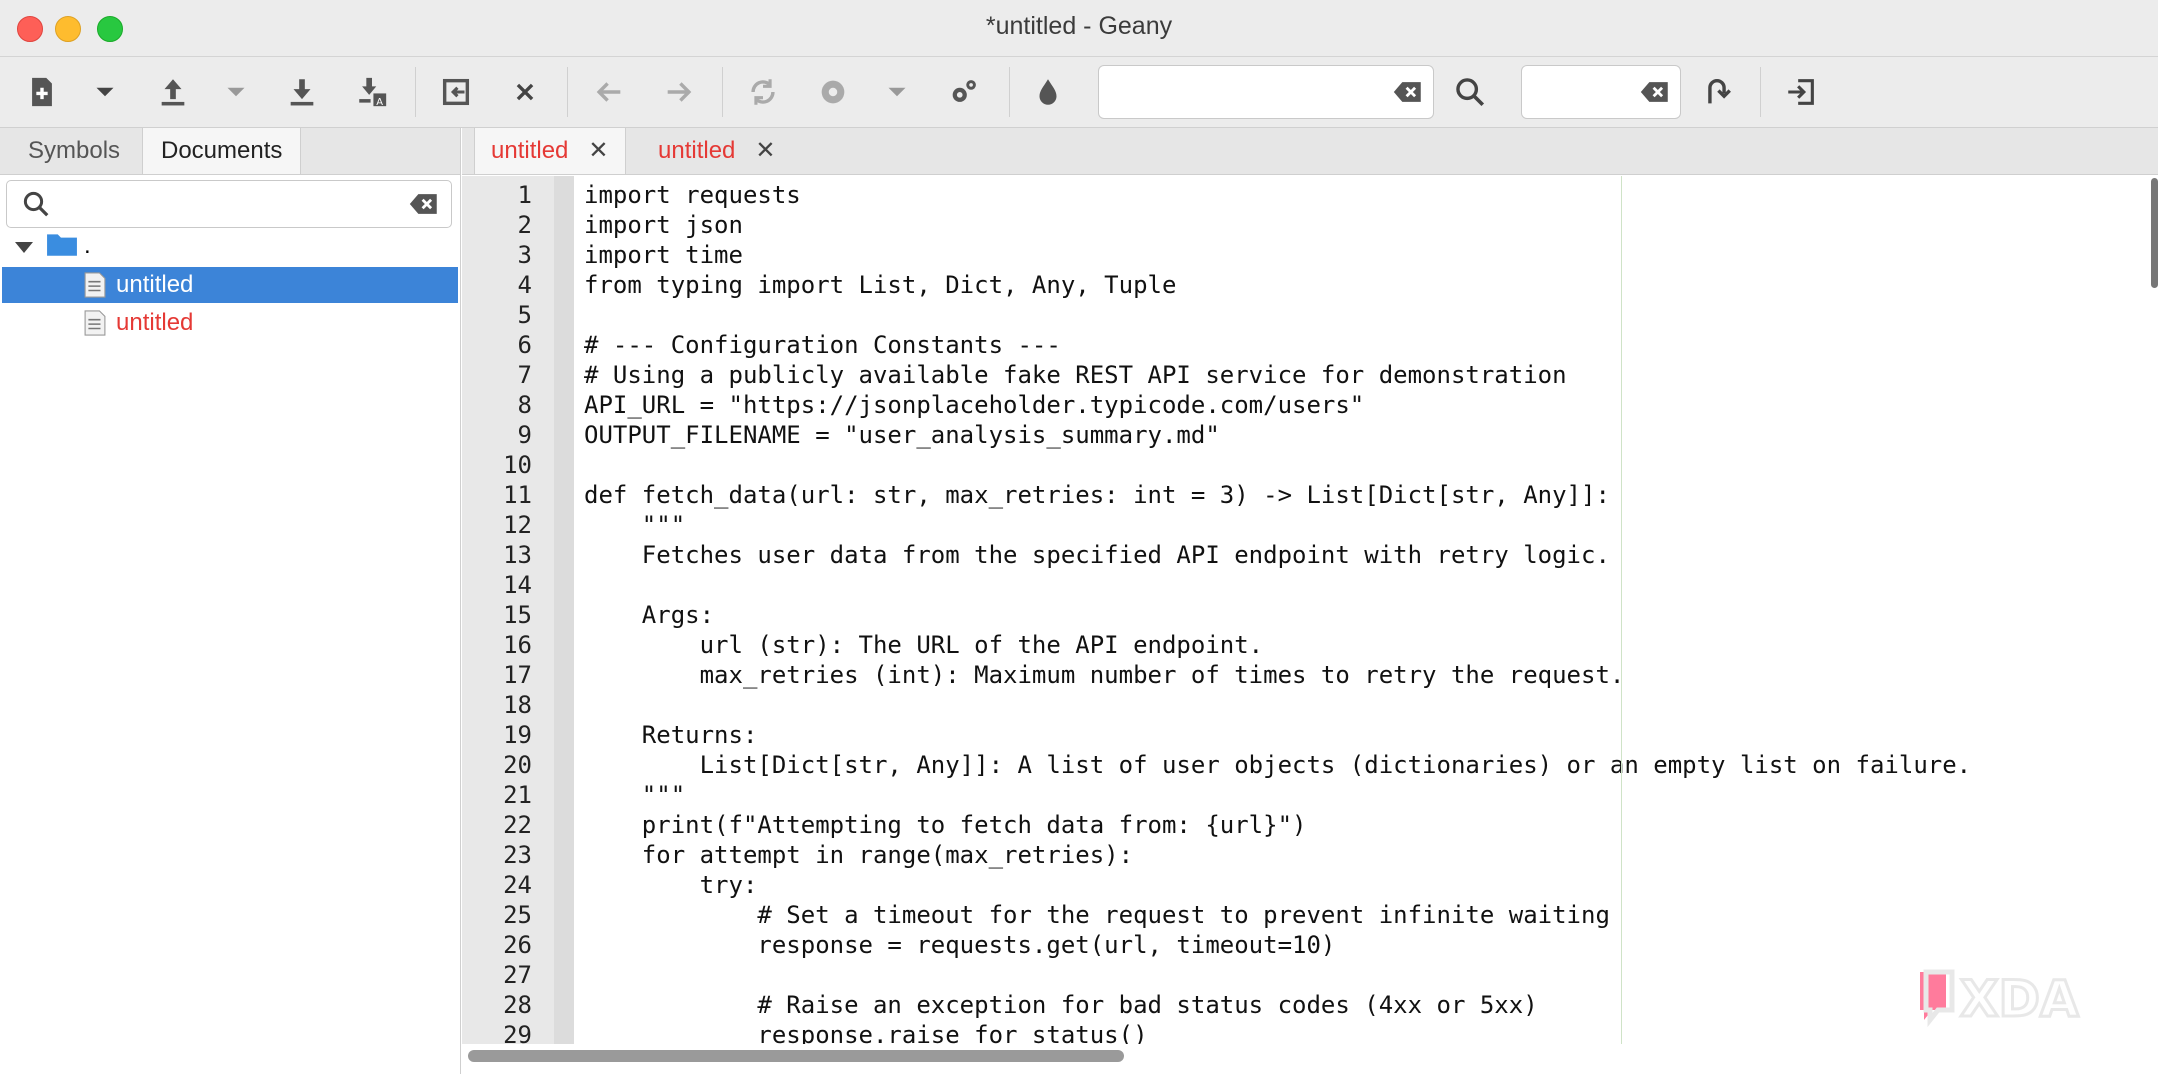 The width and height of the screenshot is (2158, 1074). What do you see at coordinates (236, 92) in the screenshot?
I see `recent-files-arrow-icon` at bounding box center [236, 92].